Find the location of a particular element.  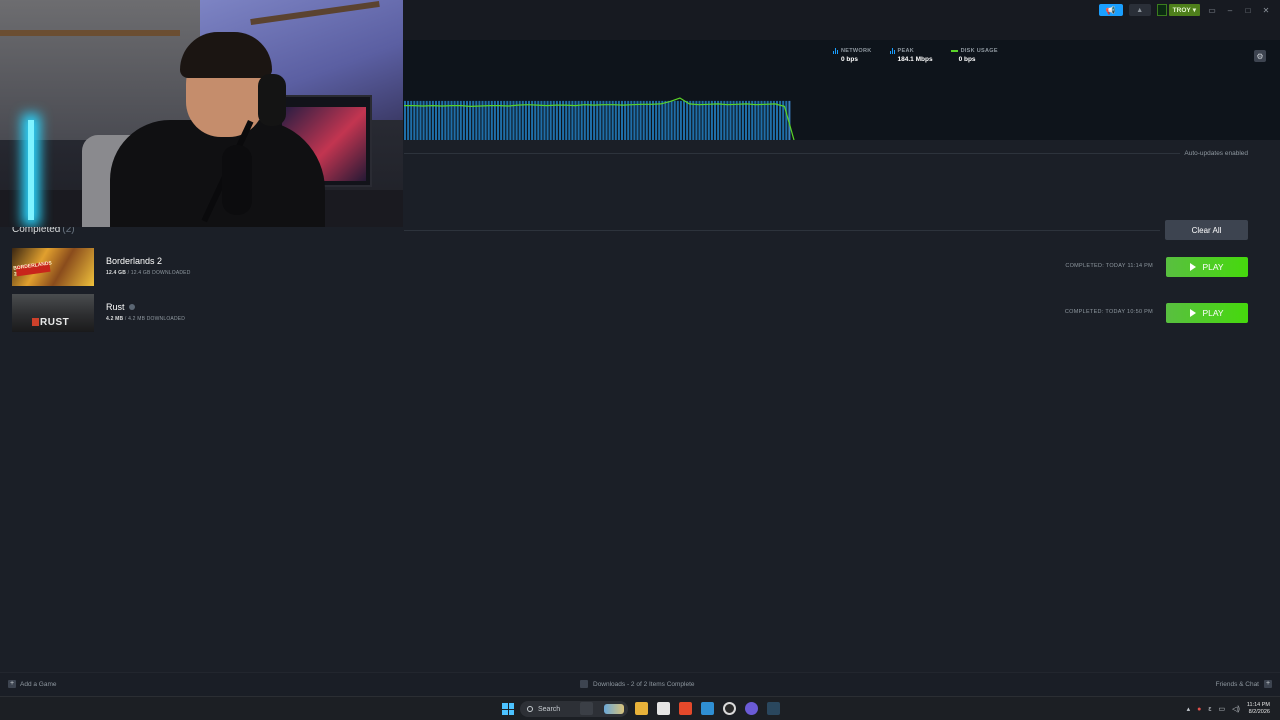

user-menu: TROY ▾ is located at coordinates (1178, 10).